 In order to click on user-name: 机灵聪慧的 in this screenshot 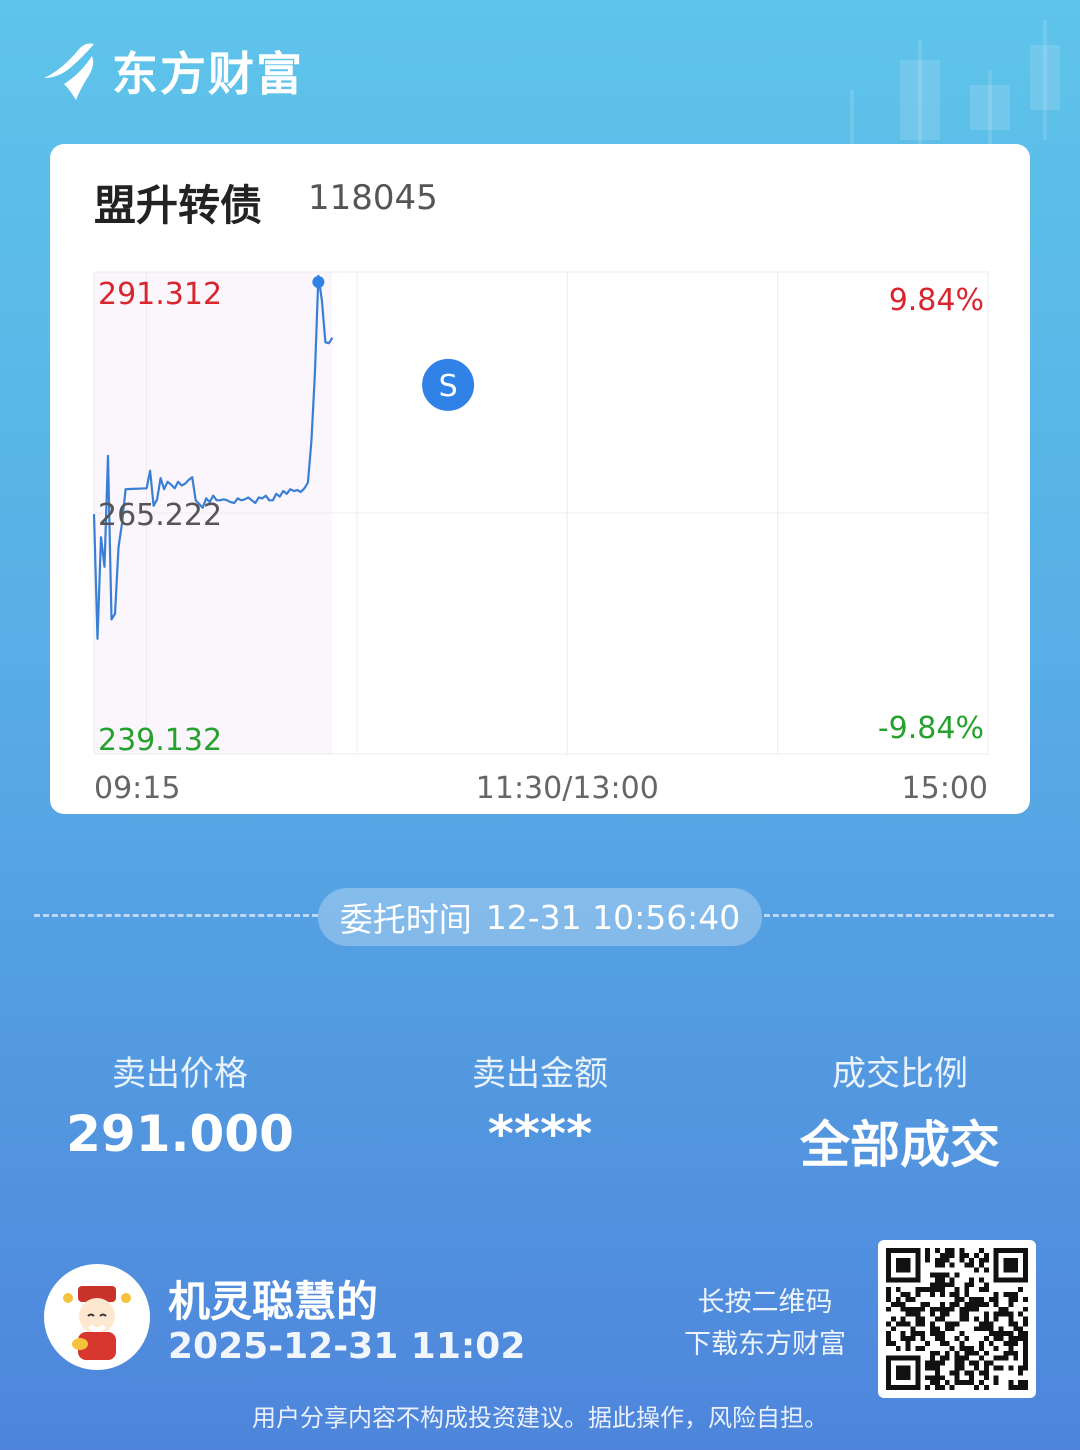, I will do `click(273, 1301)`.